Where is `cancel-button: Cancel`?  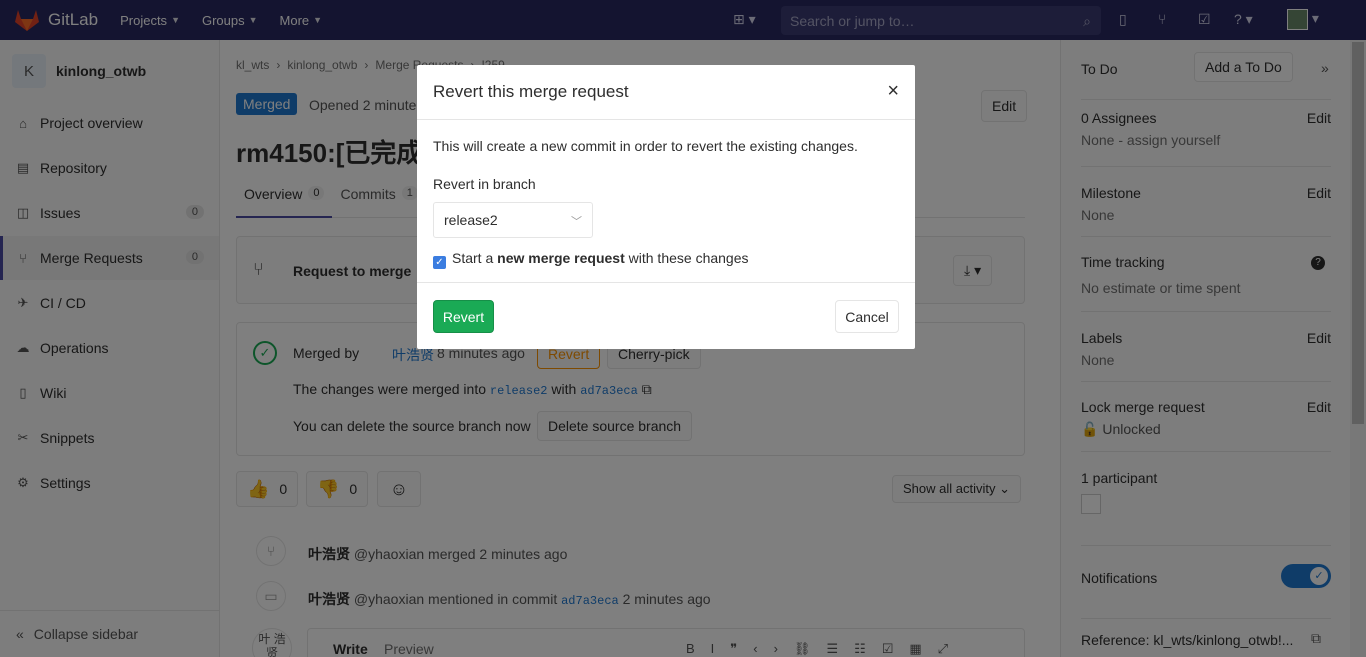 cancel-button: Cancel is located at coordinates (867, 316).